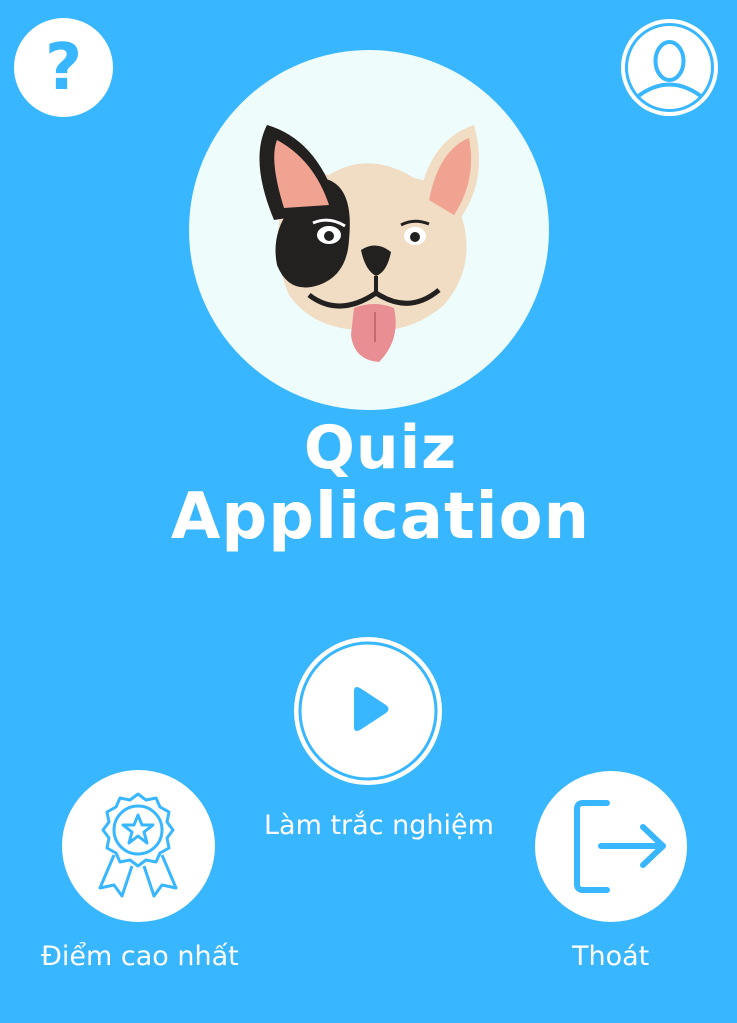 This screenshot has width=737, height=1023. I want to click on exit-button, so click(611, 846).